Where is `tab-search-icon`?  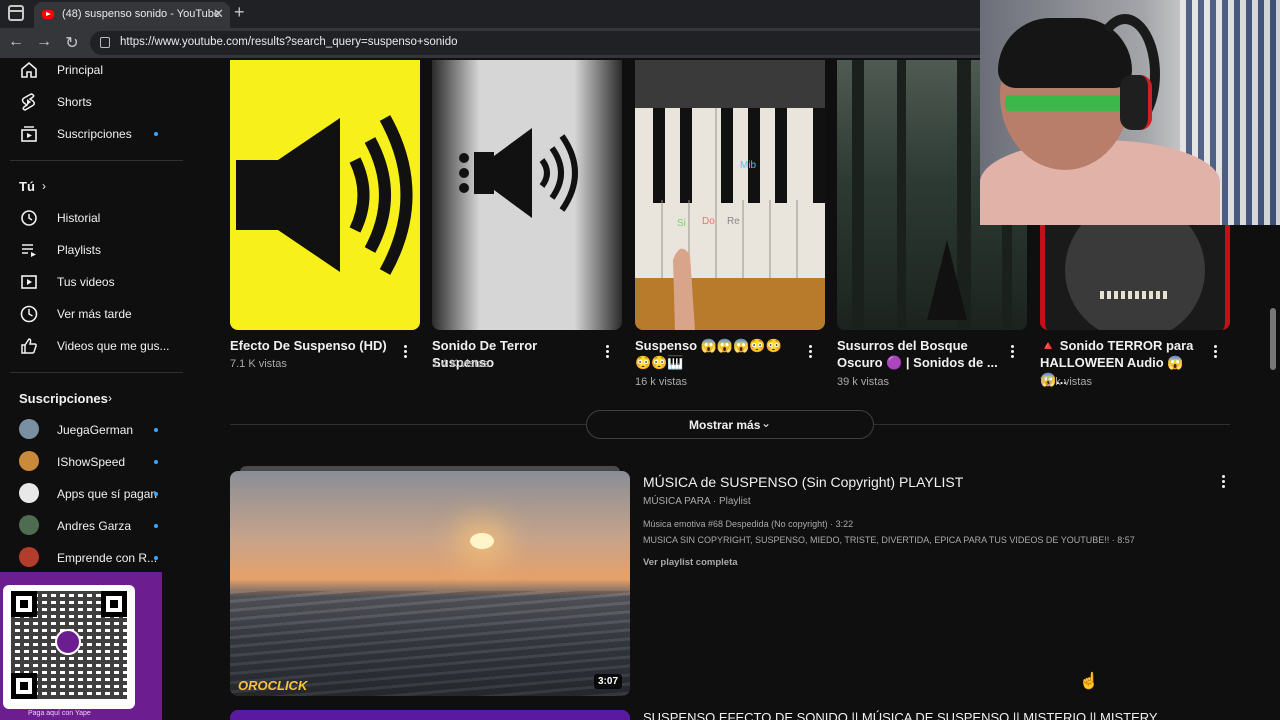
tab-search-icon is located at coordinates (16, 13).